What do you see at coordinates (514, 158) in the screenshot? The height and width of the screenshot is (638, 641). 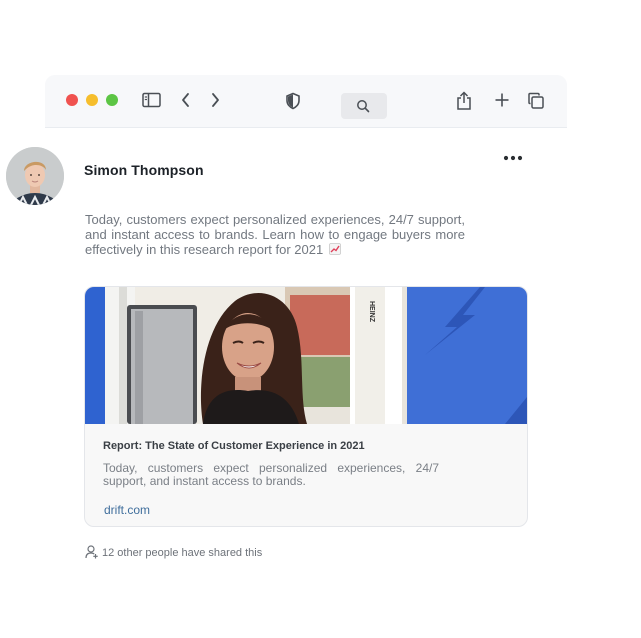 I see `more-horizontal-icon` at bounding box center [514, 158].